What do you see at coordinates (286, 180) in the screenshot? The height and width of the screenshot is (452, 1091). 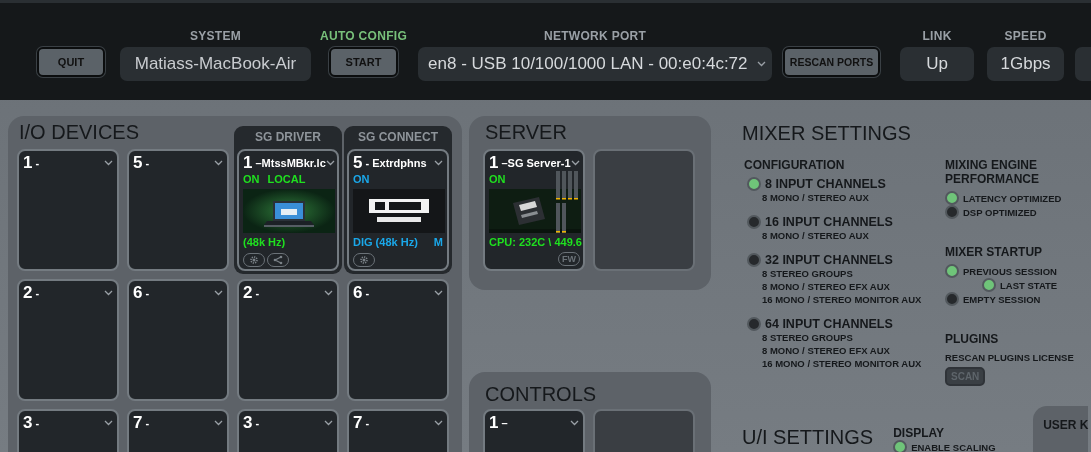 I see `status-text: LOCAL` at bounding box center [286, 180].